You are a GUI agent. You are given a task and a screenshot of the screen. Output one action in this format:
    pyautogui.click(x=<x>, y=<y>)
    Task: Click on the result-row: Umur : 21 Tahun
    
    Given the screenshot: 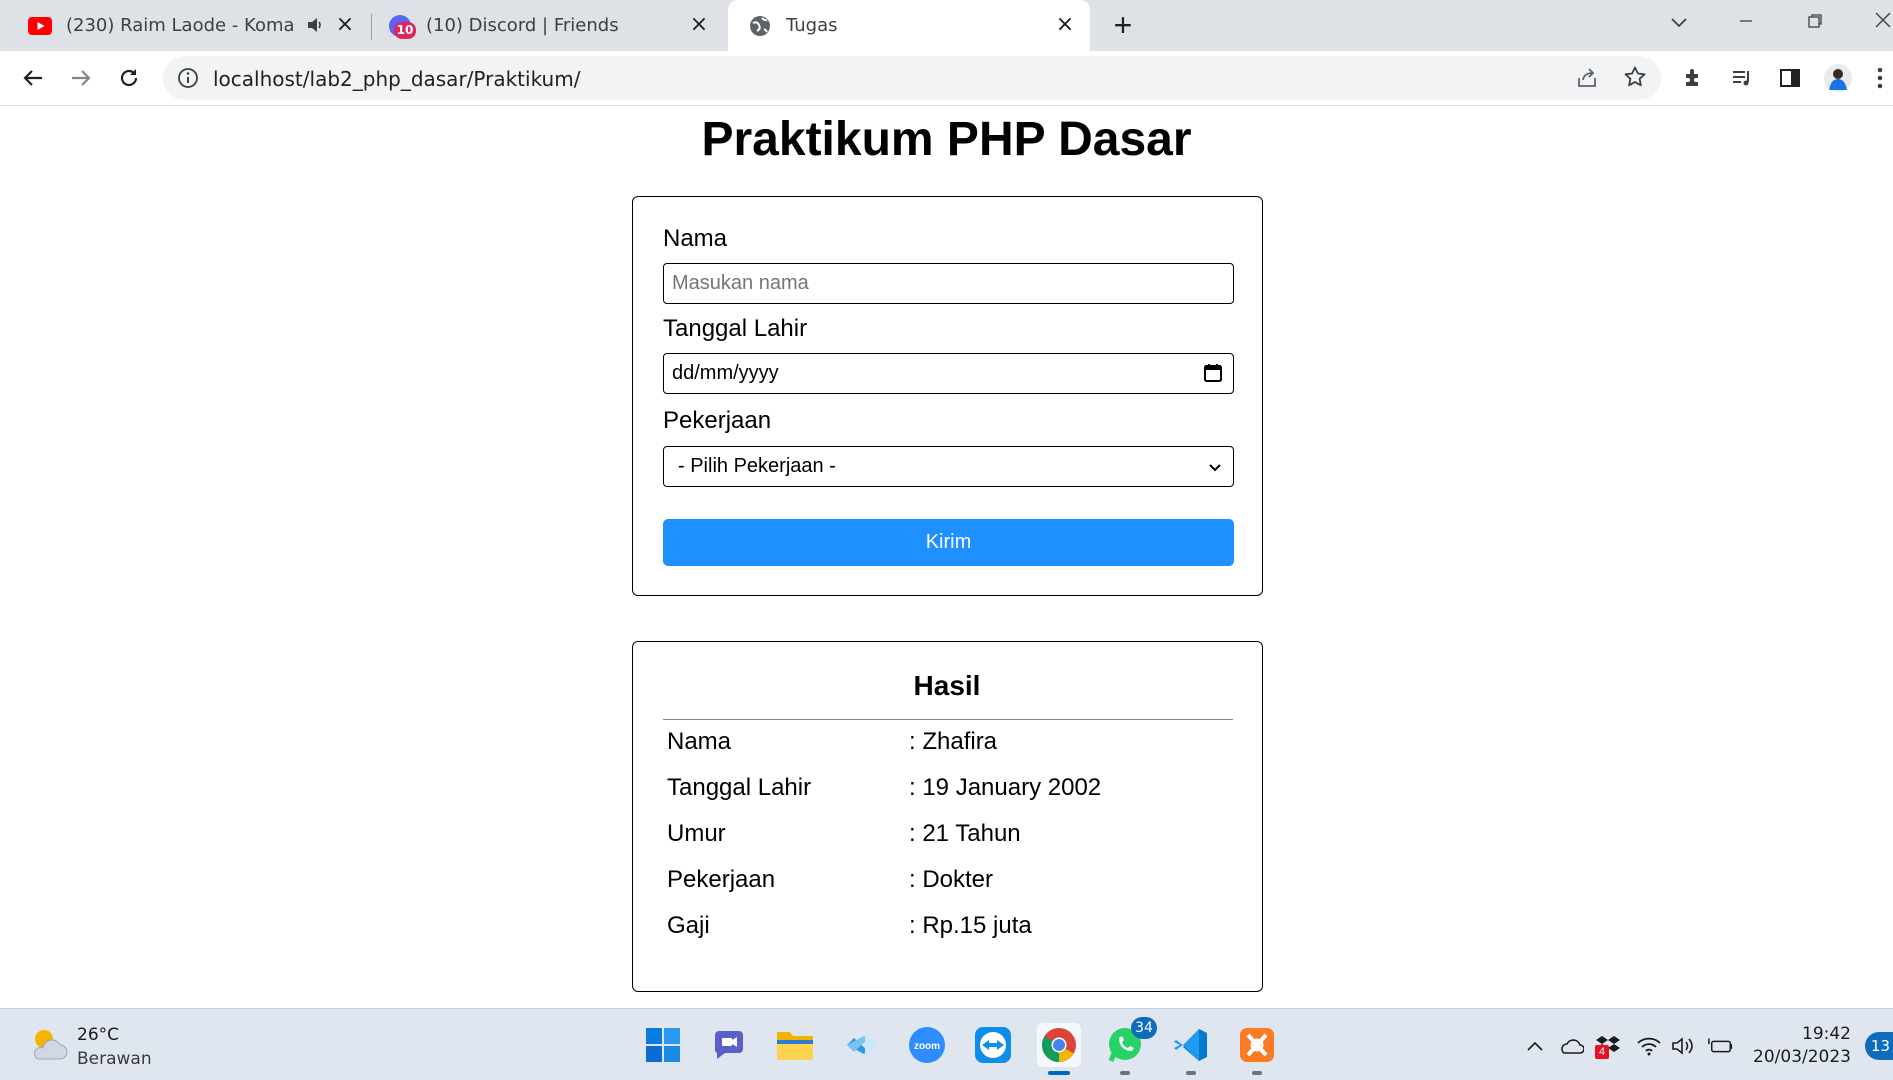 What is the action you would take?
    pyautogui.click(x=947, y=836)
    